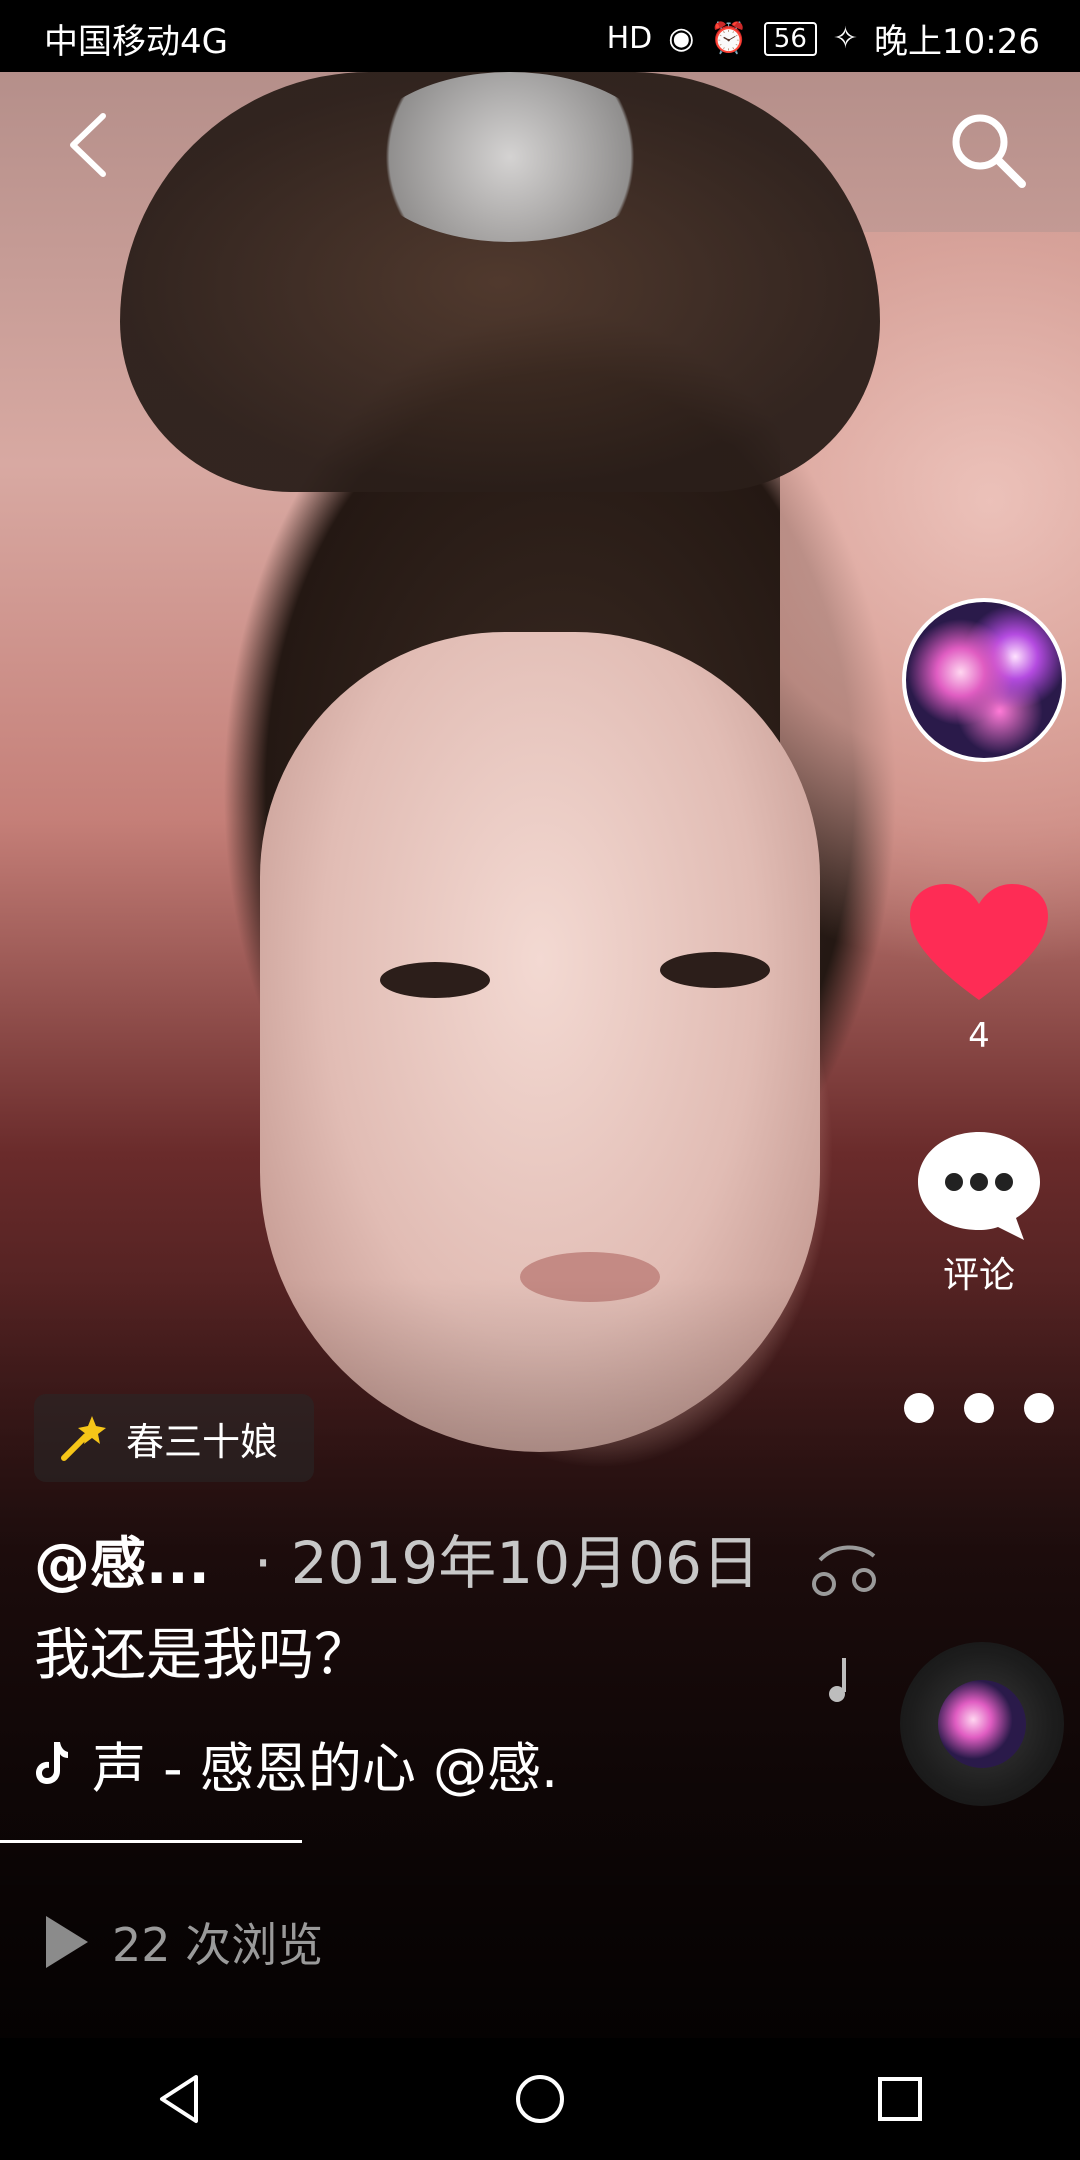 The height and width of the screenshot is (2160, 1080). I want to click on home-circle-icon, so click(540, 2099).